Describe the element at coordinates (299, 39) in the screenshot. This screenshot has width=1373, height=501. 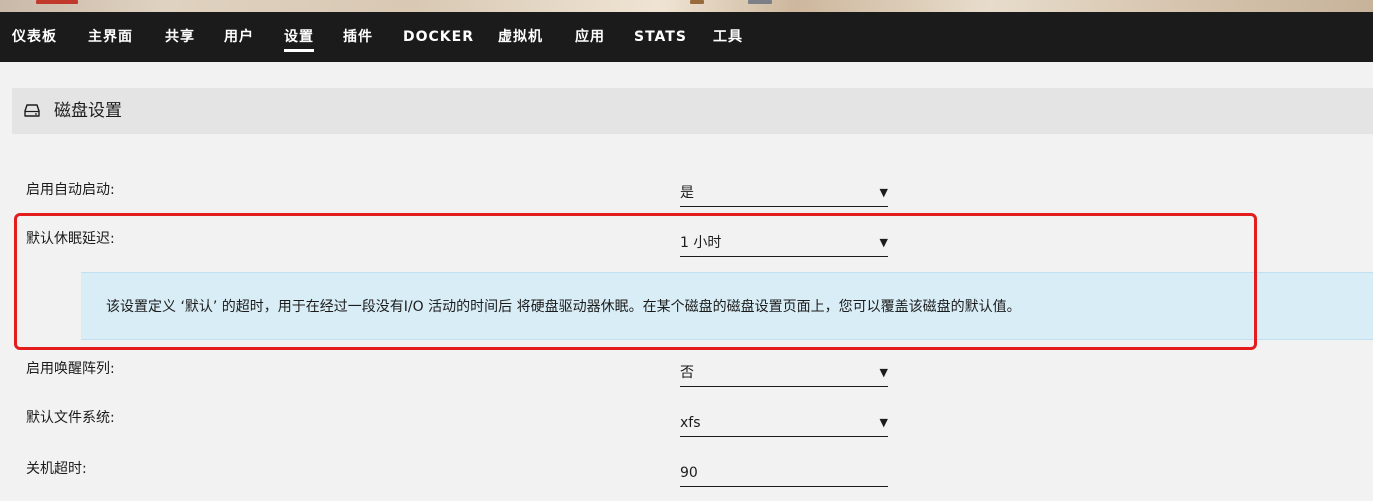
I see `nav-item-settings: 设置` at that location.